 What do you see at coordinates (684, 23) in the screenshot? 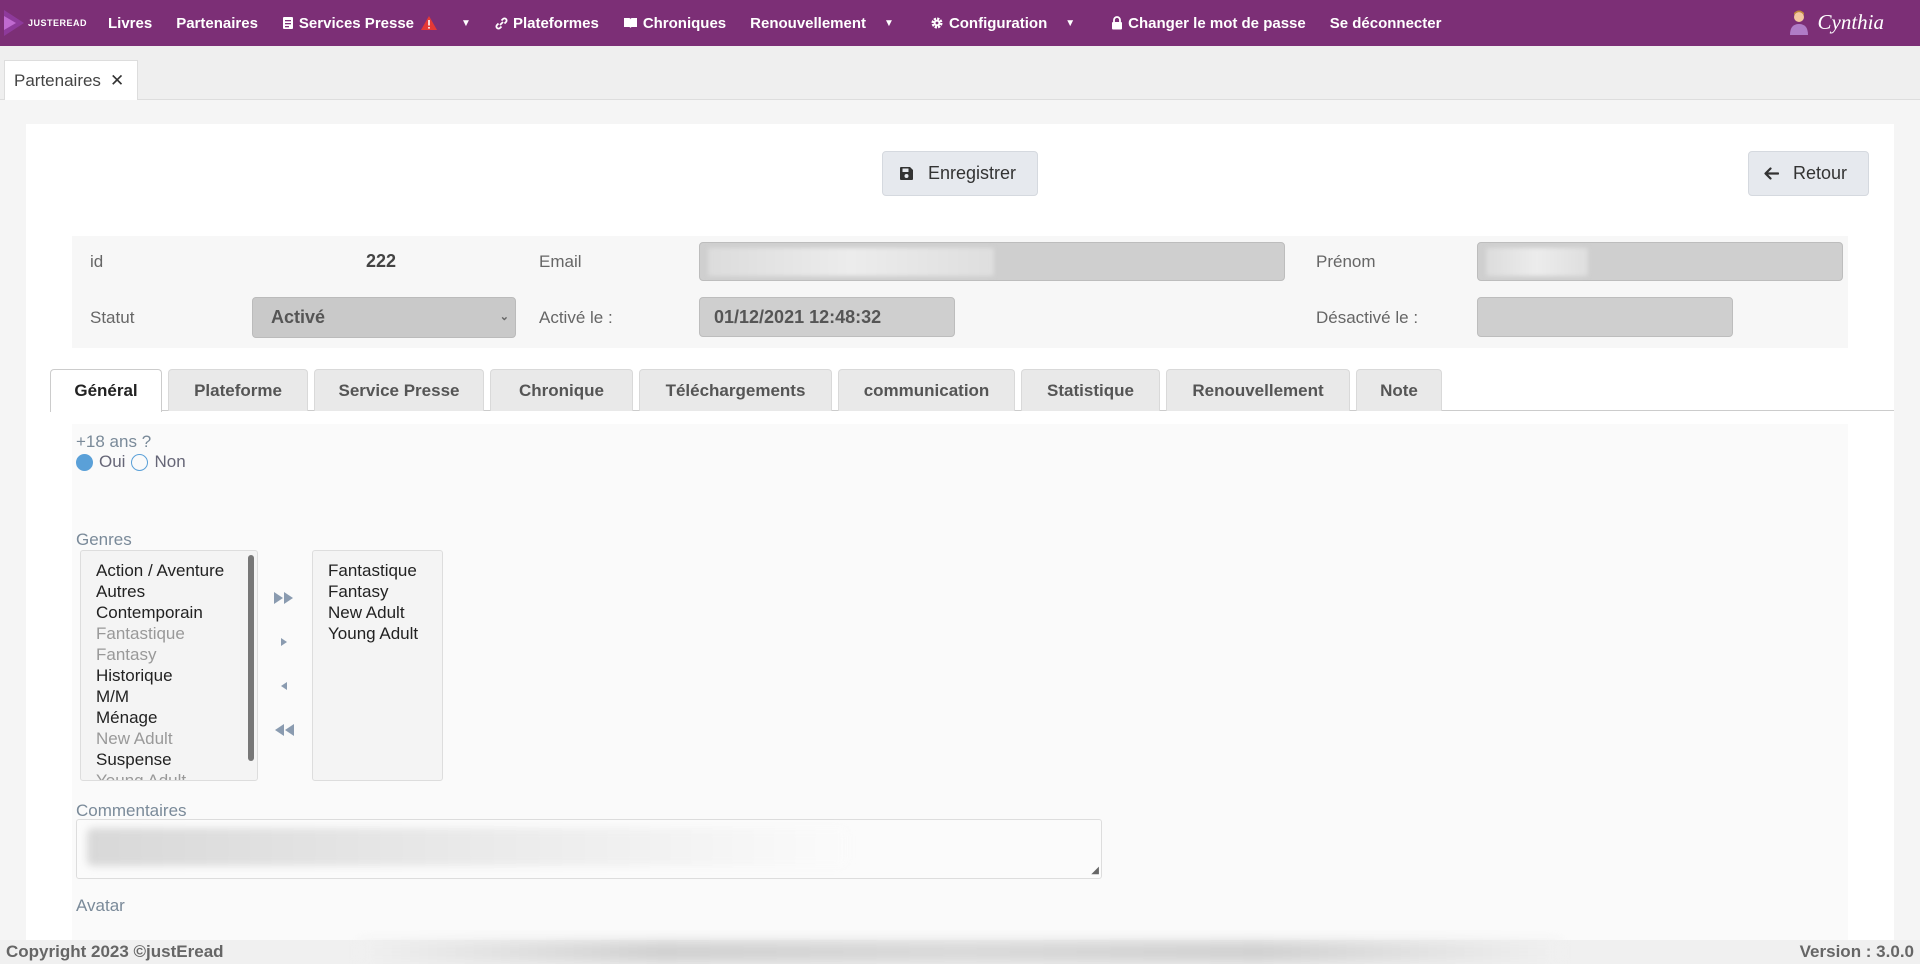
I see `nav-label: Chroniques` at bounding box center [684, 23].